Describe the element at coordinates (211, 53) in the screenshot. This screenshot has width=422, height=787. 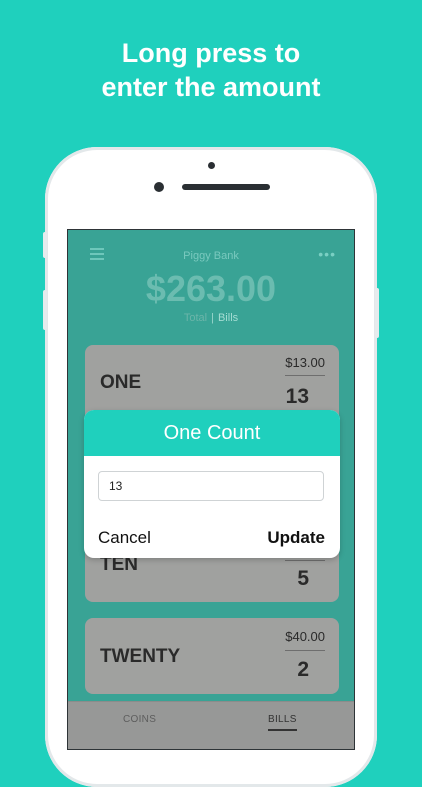
I see `promo-line-1: Long press to` at that location.